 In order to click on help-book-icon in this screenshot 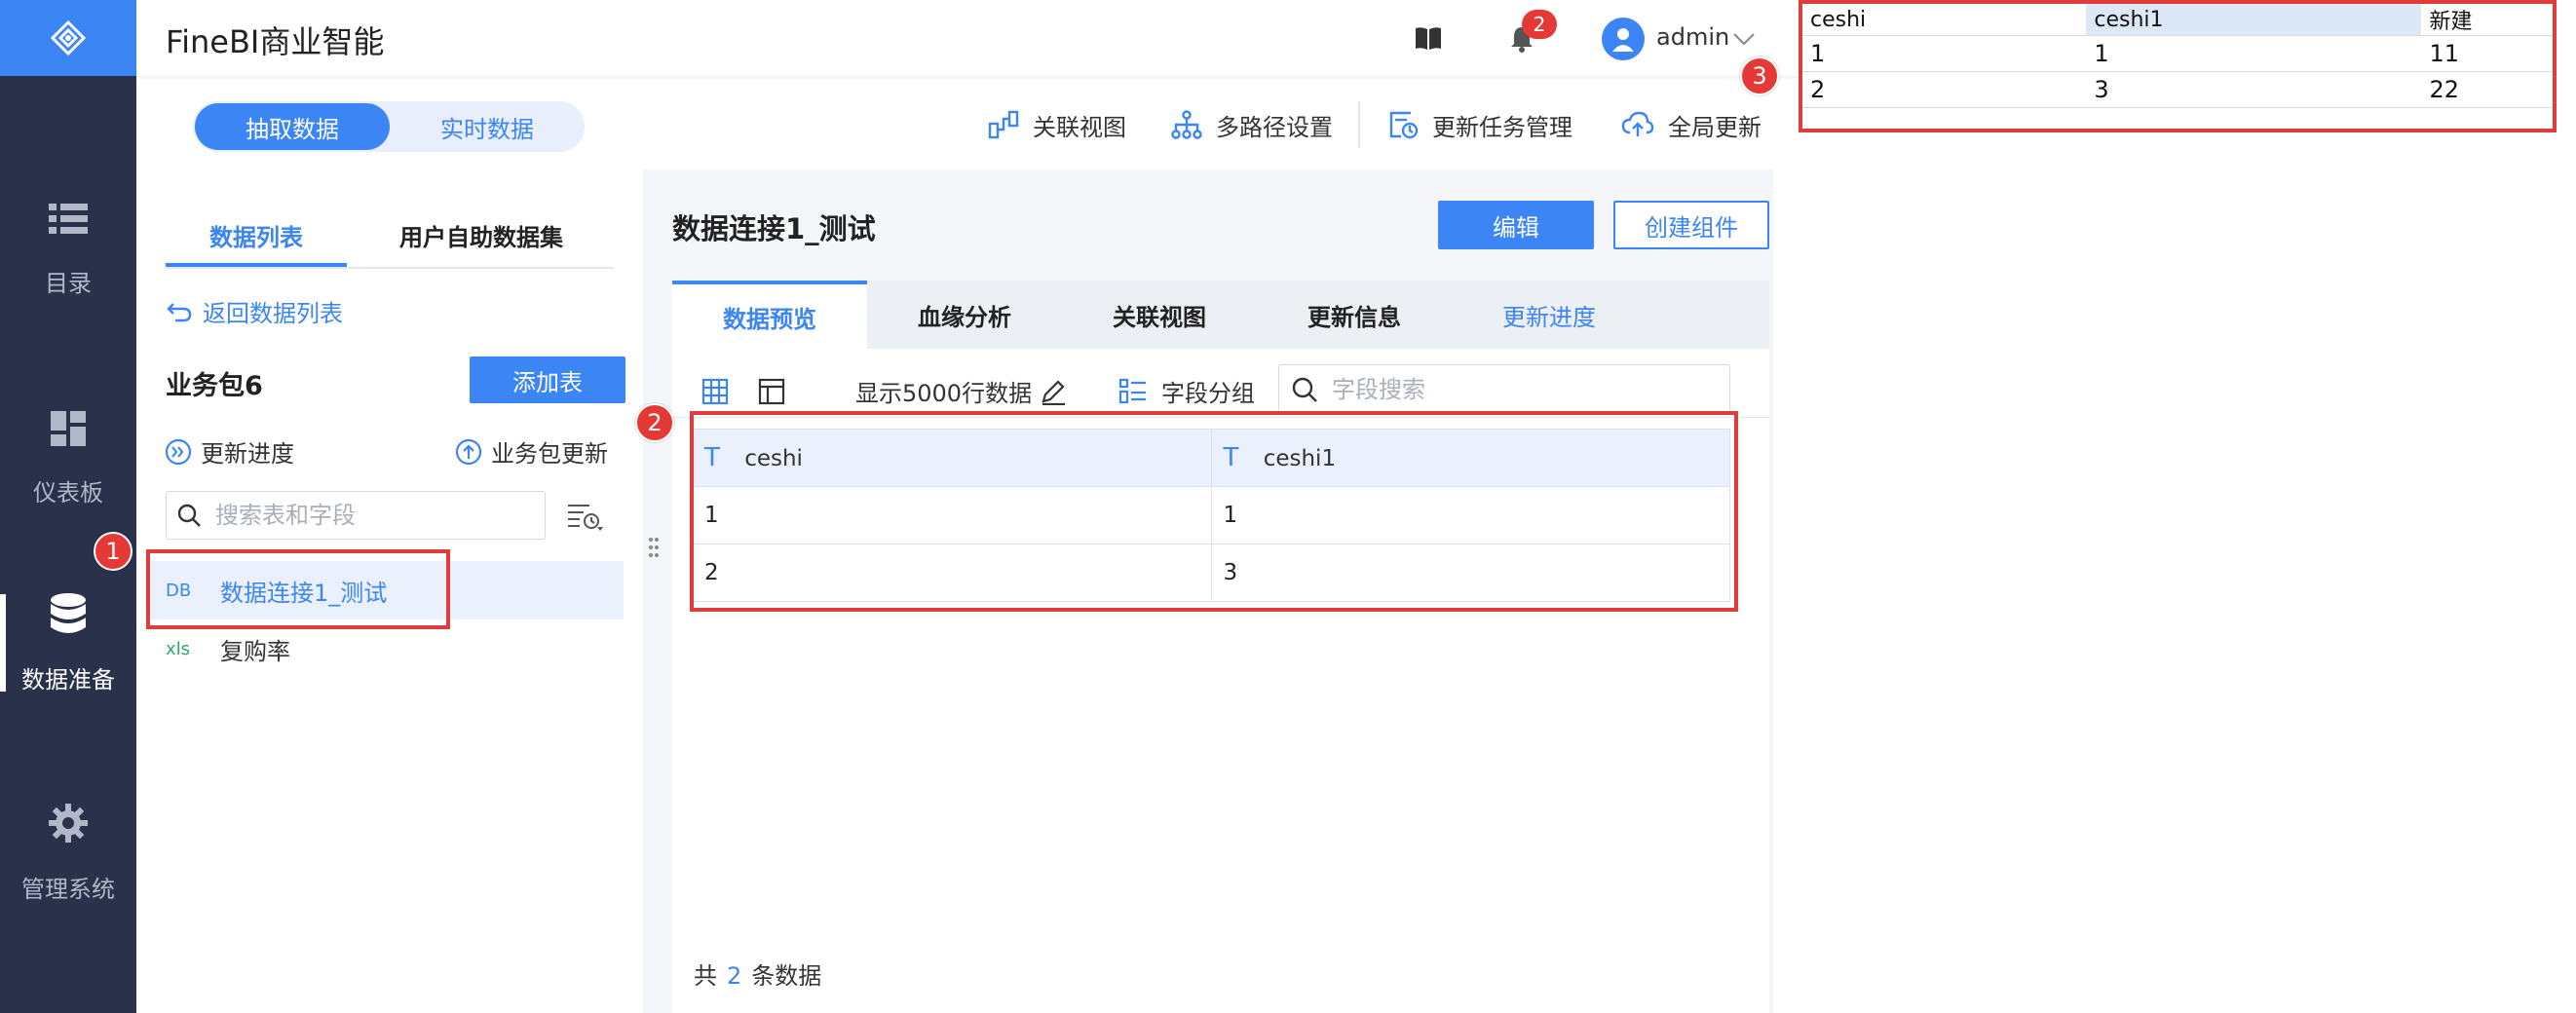, I will do `click(1428, 38)`.